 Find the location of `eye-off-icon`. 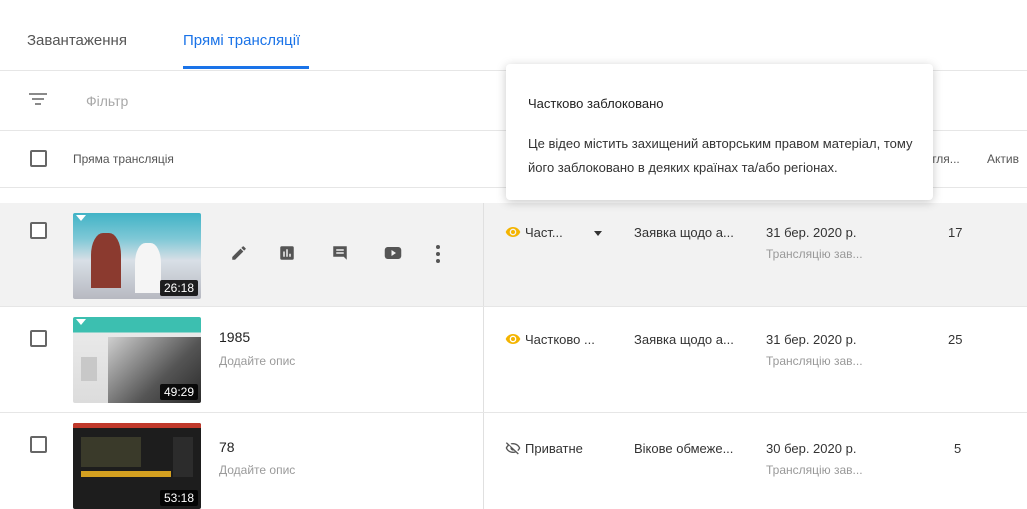

eye-off-icon is located at coordinates (513, 448).